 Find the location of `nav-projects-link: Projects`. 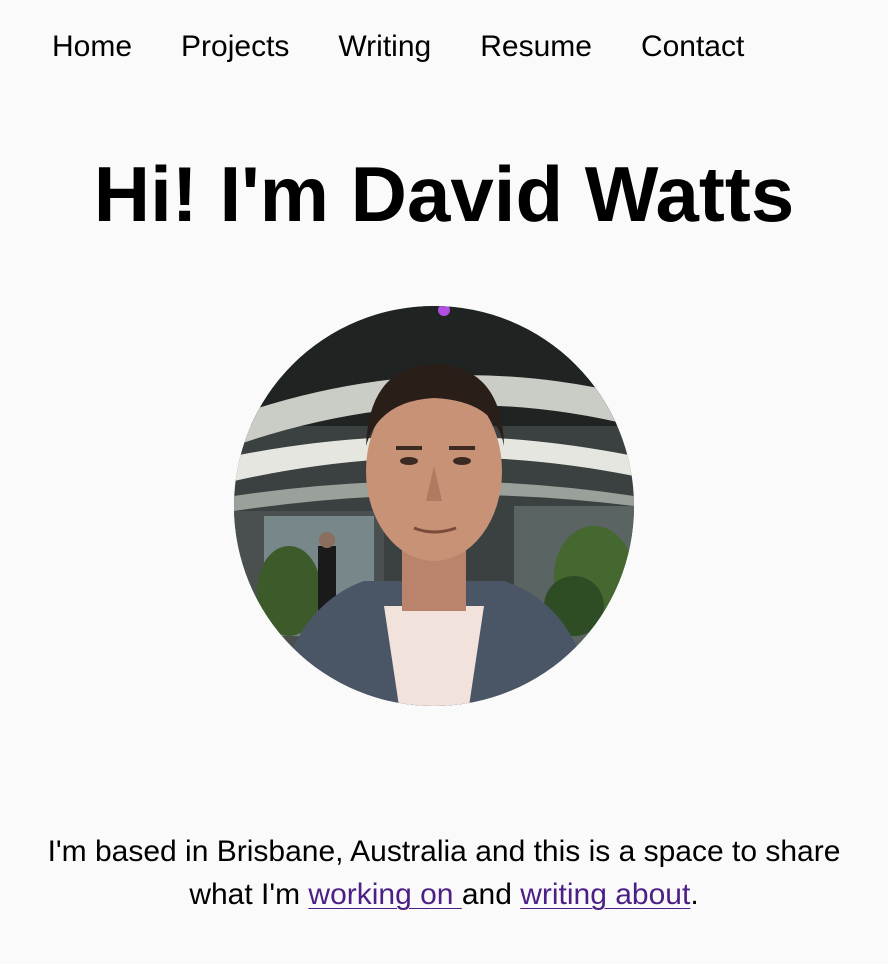

nav-projects-link: Projects is located at coordinates (235, 47).